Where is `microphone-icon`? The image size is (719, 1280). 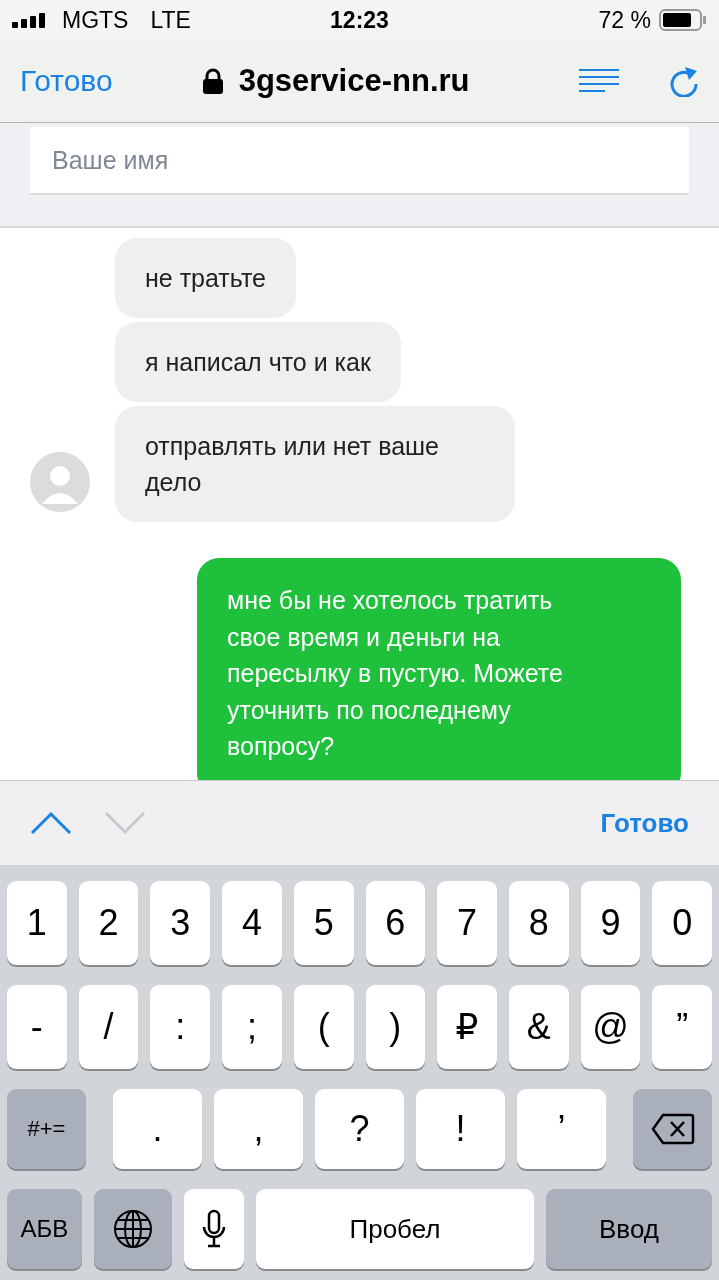
microphone-icon is located at coordinates (214, 1229).